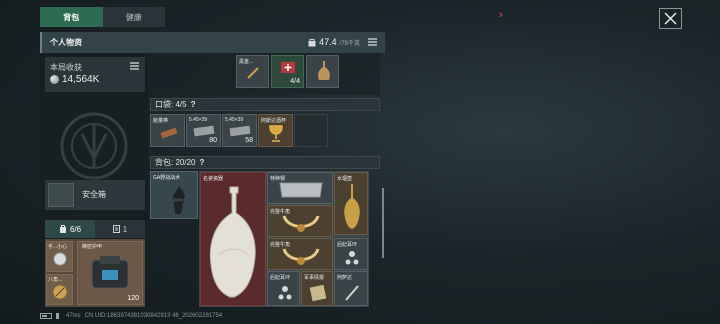 The height and width of the screenshot is (324, 720). What do you see at coordinates (133, 298) in the screenshot?
I see `armor-durability: 120` at bounding box center [133, 298].